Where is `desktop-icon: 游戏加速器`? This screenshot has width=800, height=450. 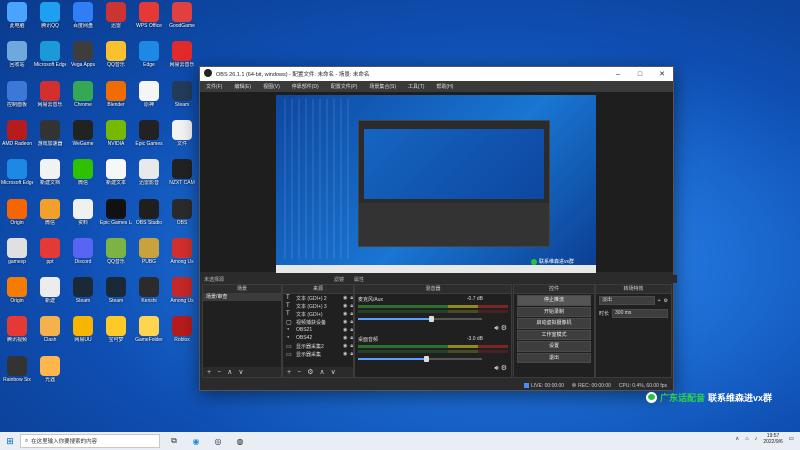 desktop-icon: 游戏加速器 is located at coordinates (50, 133).